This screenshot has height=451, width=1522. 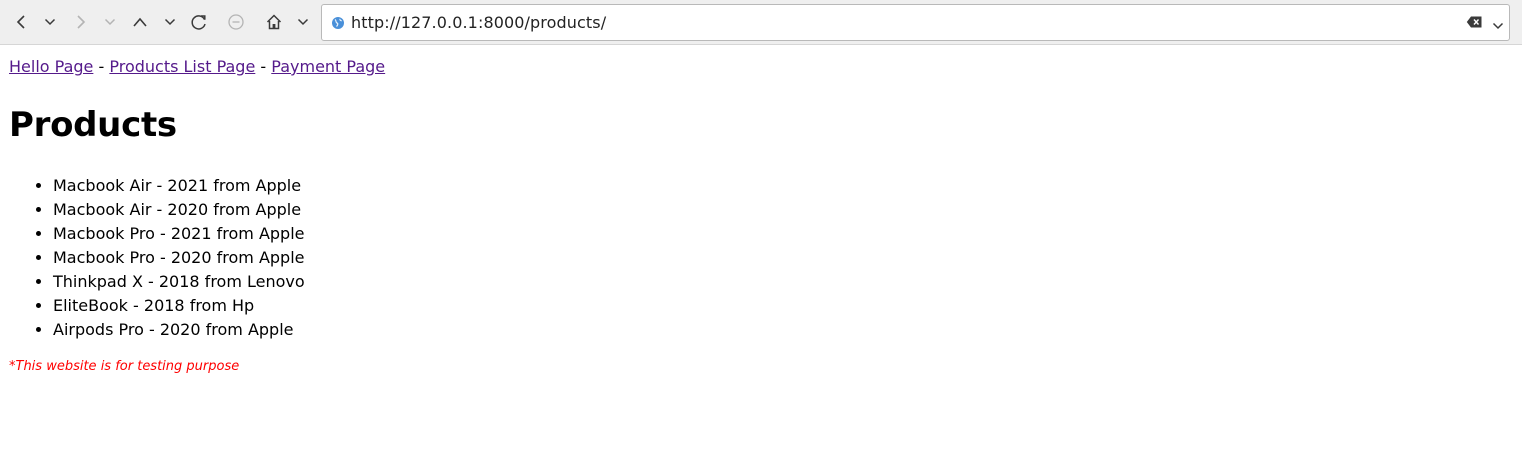 I want to click on address-bar: http://127.0.0.1:8000/products/, so click(x=915, y=22).